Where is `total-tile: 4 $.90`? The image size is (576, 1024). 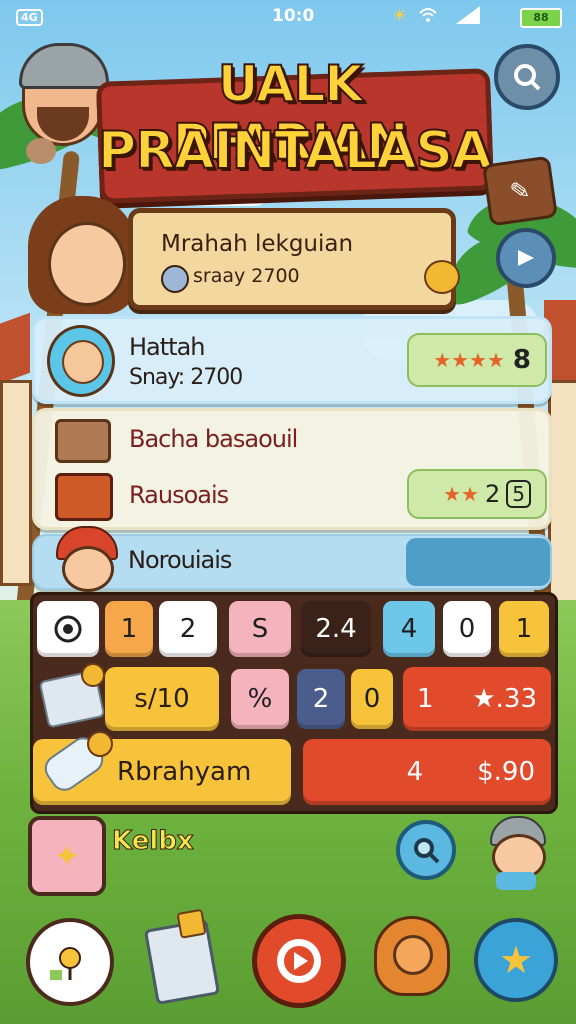
total-tile: 4 $.90 is located at coordinates (427, 772).